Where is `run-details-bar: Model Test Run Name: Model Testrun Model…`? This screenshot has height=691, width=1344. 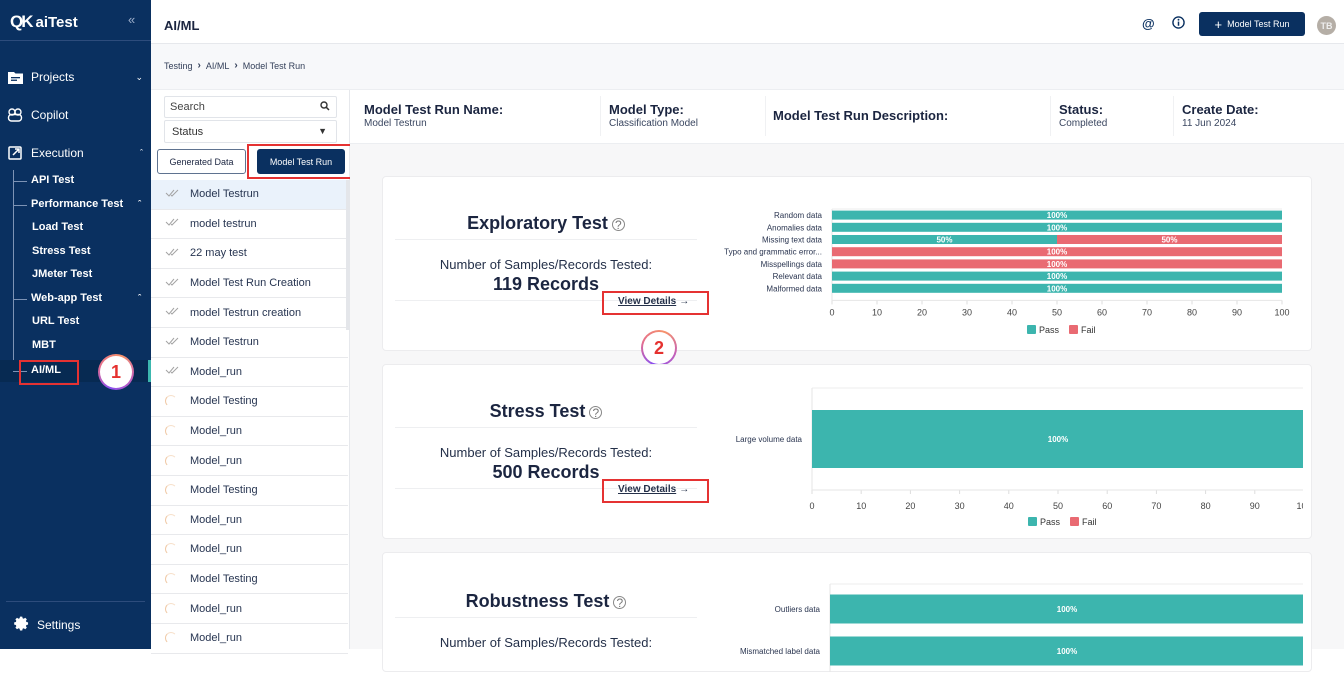 run-details-bar: Model Test Run Name: Model Testrun Model… is located at coordinates (847, 117).